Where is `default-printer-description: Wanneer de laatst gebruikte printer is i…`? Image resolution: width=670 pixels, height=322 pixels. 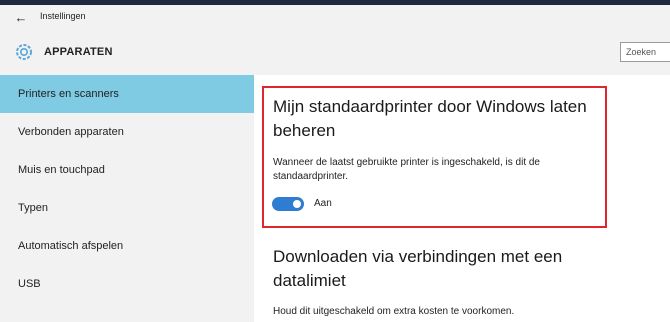 default-printer-description: Wanneer de laatst gebruikte printer is i… is located at coordinates (406, 169).